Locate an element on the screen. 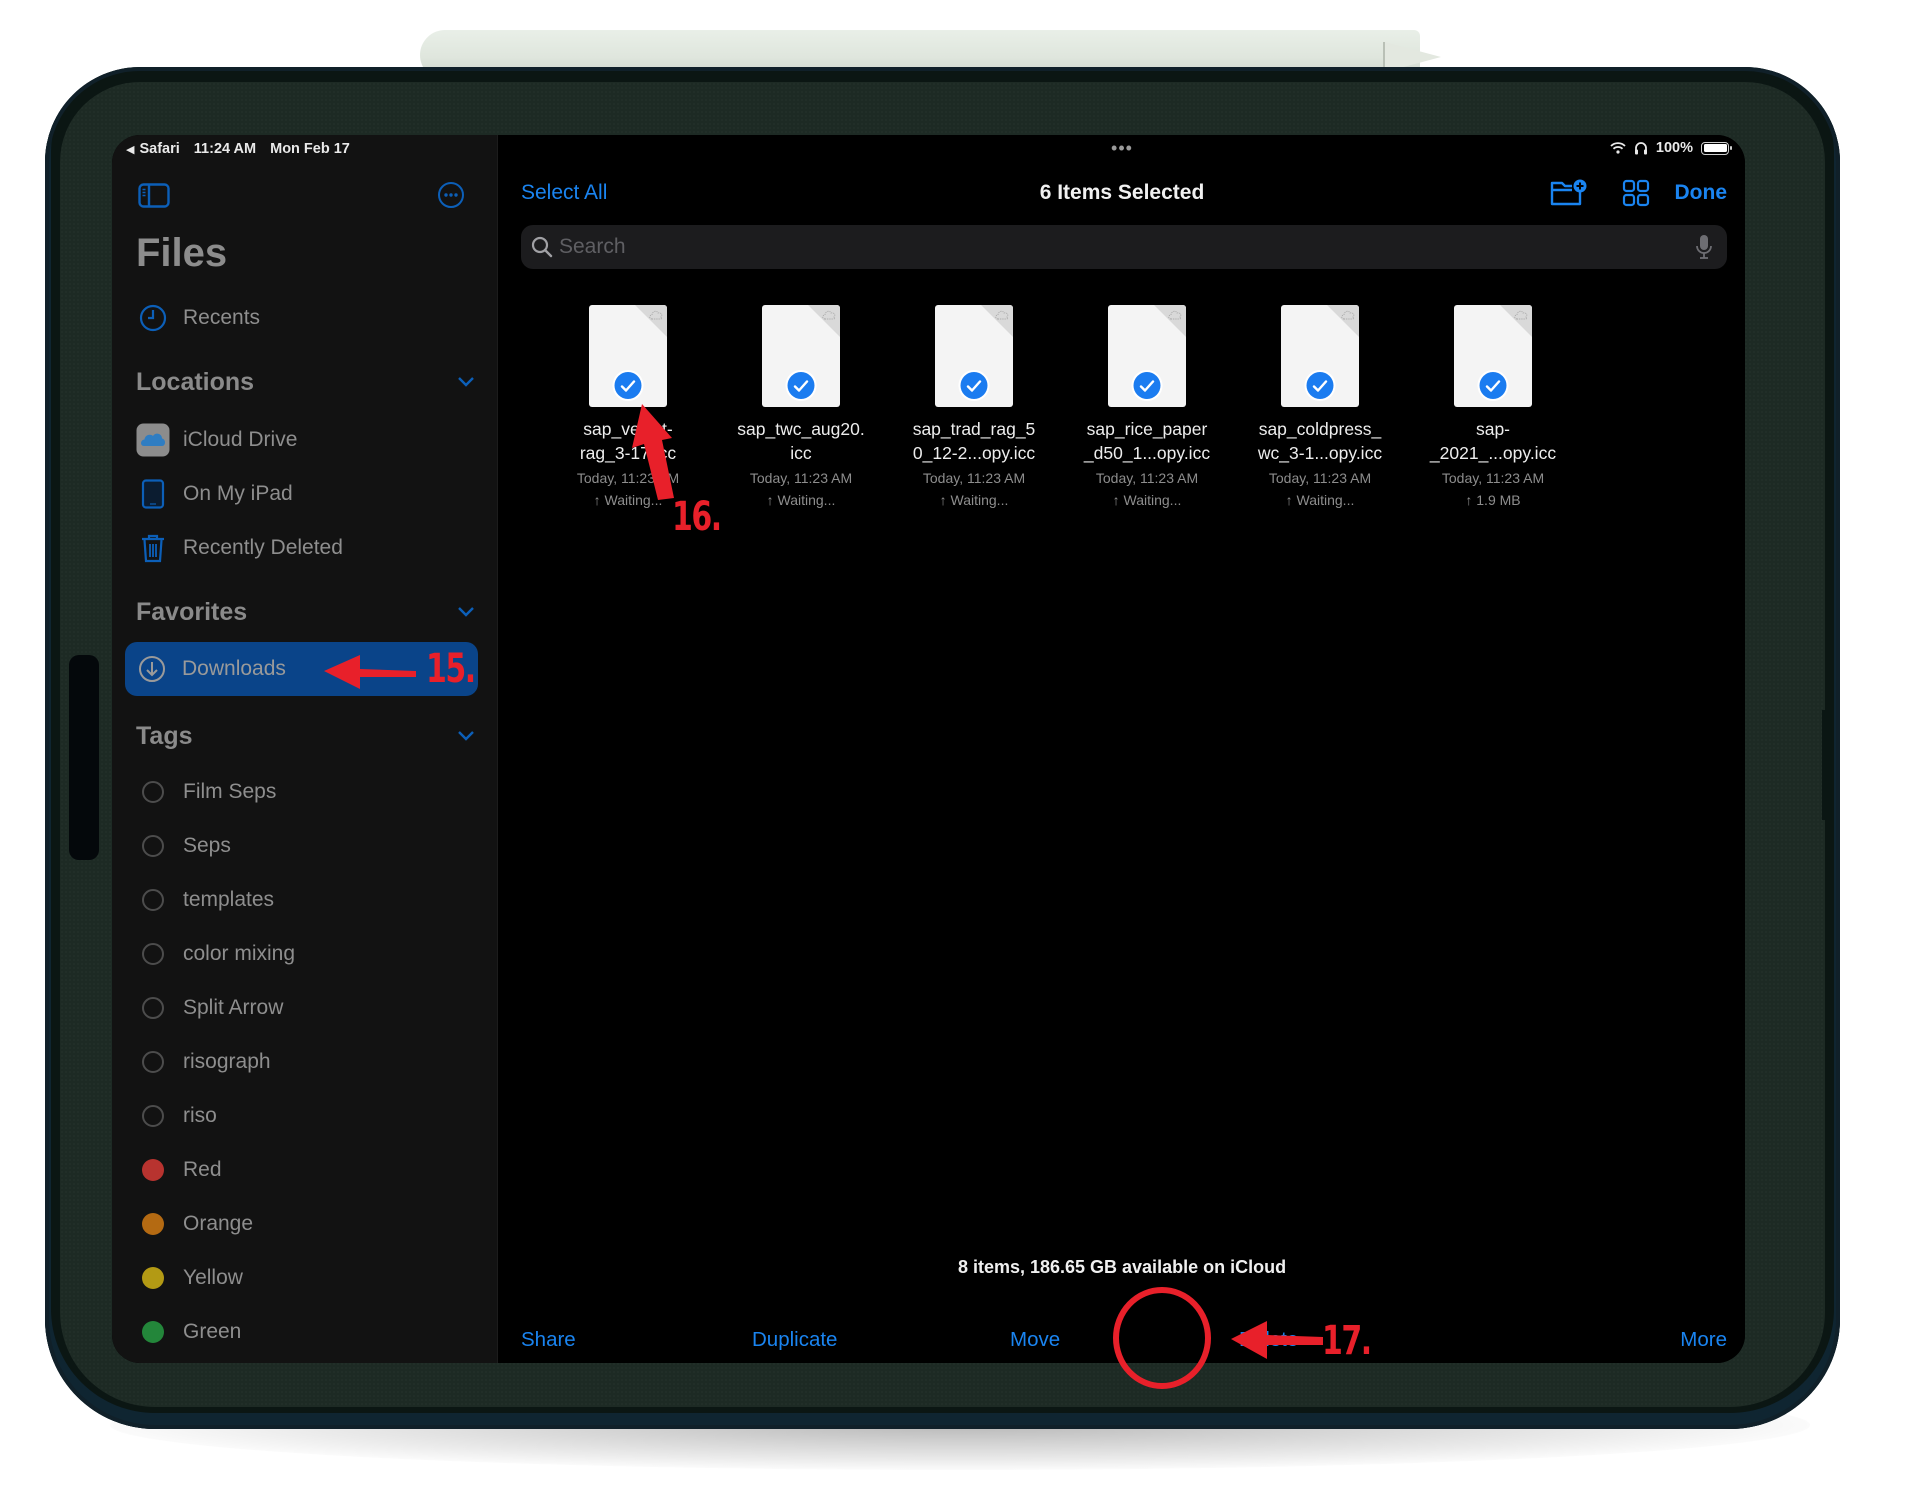 The width and height of the screenshot is (1915, 1500). status-bar-right: 100% is located at coordinates (1671, 148).